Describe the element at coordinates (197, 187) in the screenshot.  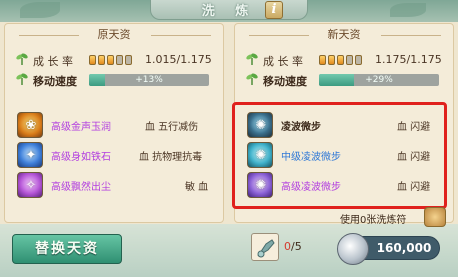
I see `skill-type: 敏 血` at that location.